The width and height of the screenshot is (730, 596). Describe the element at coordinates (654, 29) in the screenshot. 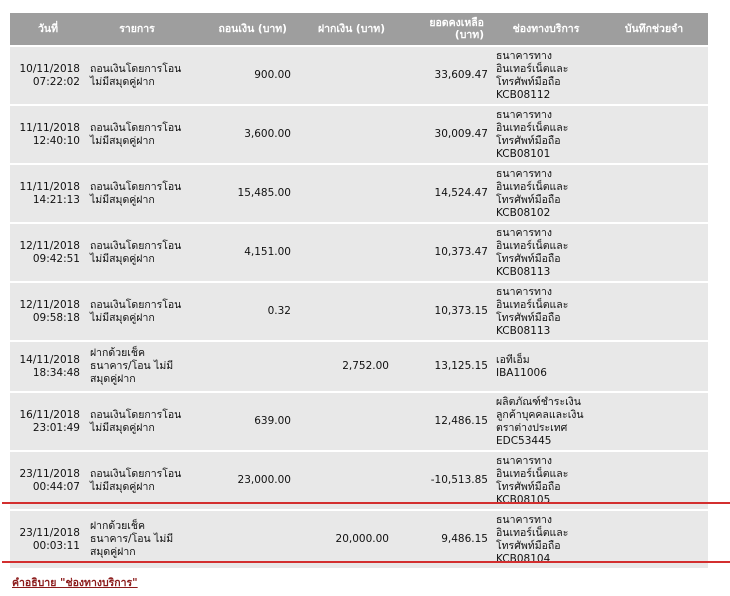

I see `header-memo: บันทึกช่วยจำ` at that location.